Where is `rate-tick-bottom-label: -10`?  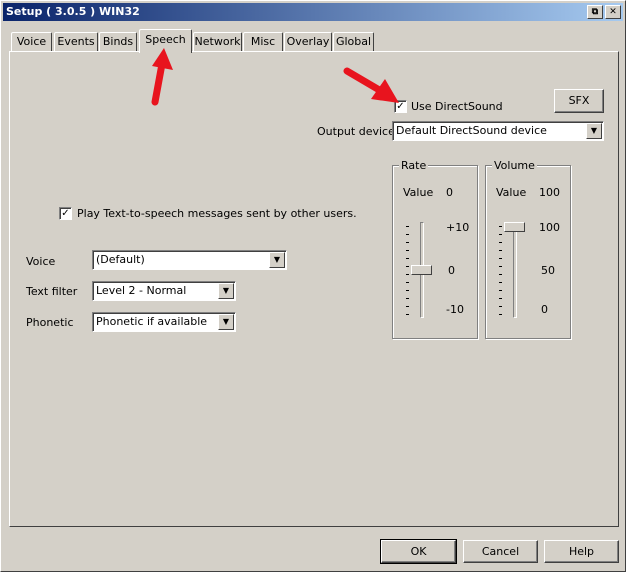 rate-tick-bottom-label: -10 is located at coordinates (455, 309).